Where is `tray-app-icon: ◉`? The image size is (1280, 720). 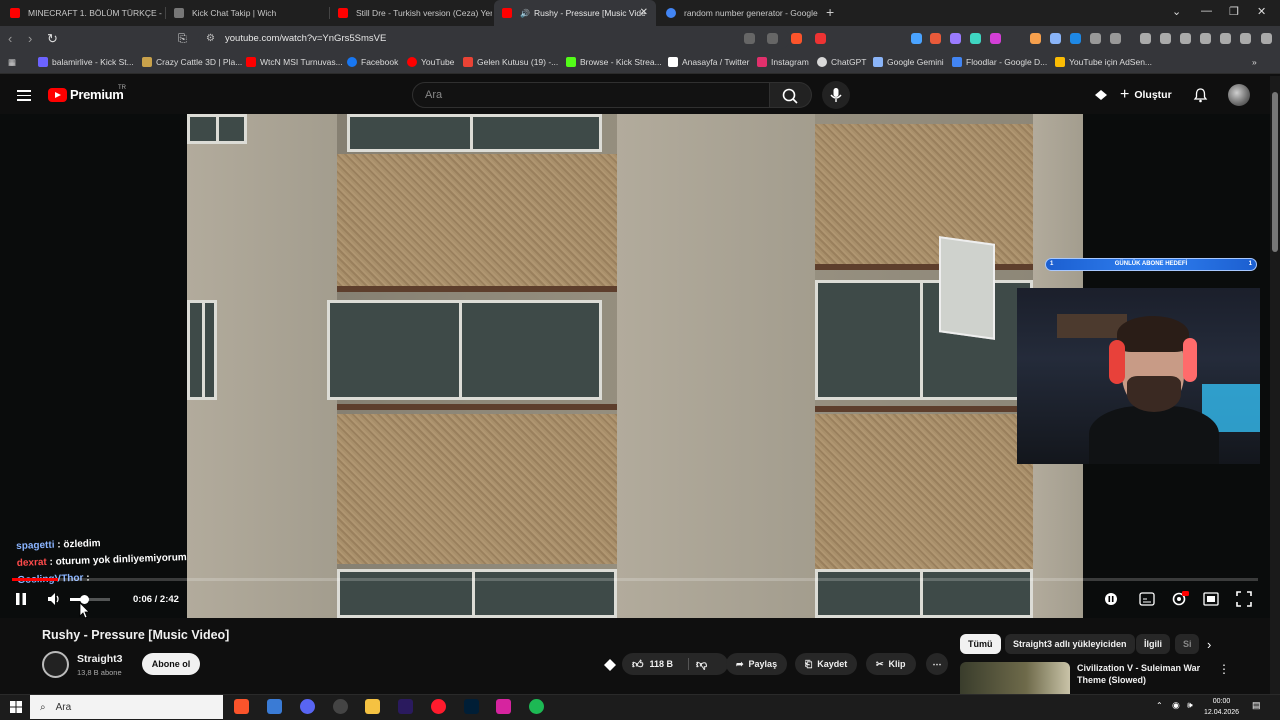 tray-app-icon: ◉ is located at coordinates (1176, 705).